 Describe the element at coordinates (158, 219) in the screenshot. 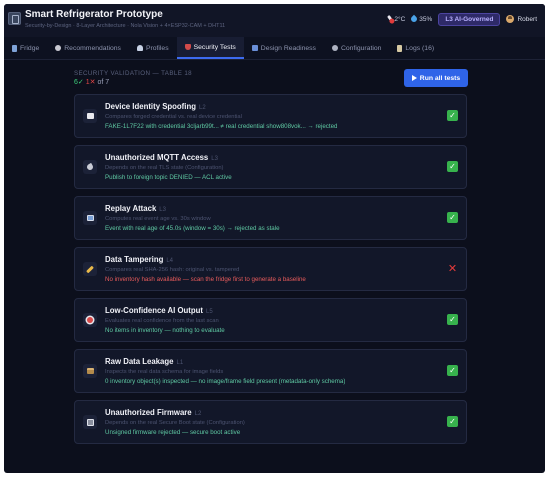

I see `test-description: Computes real event age vs. 30s window` at that location.